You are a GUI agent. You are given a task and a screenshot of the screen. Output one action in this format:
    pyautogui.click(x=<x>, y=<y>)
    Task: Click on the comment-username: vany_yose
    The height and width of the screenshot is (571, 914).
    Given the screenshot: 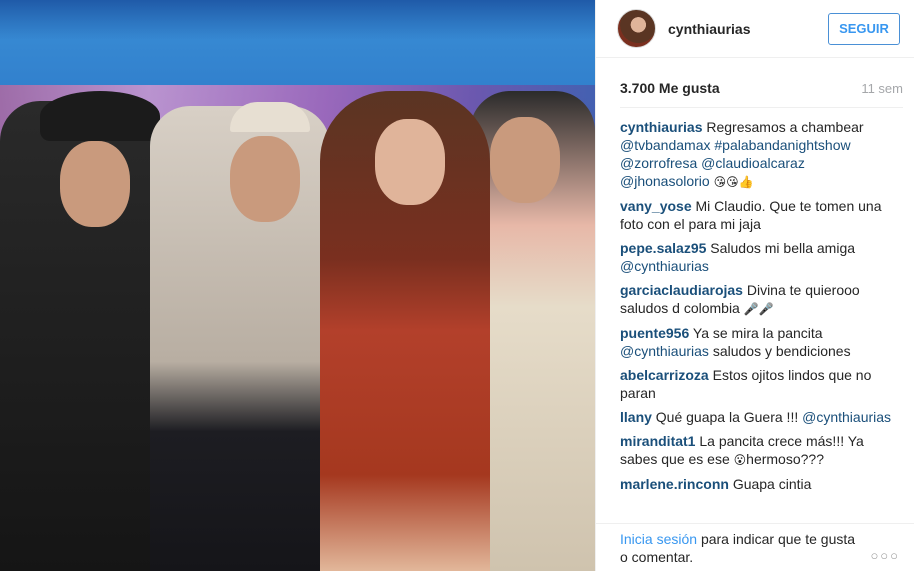 What is the action you would take?
    pyautogui.click(x=656, y=206)
    